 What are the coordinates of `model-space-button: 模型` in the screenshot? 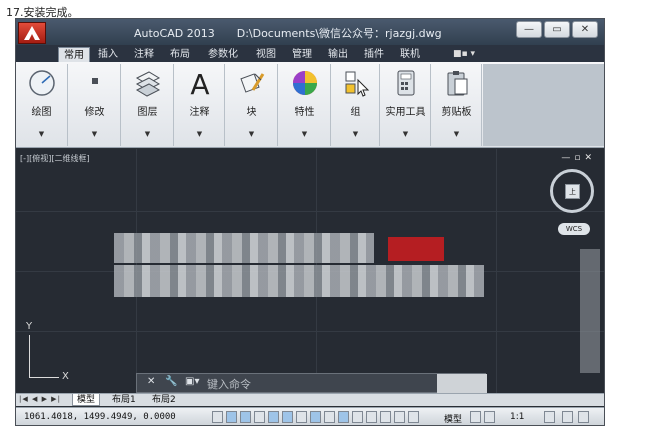 It's located at (453, 418).